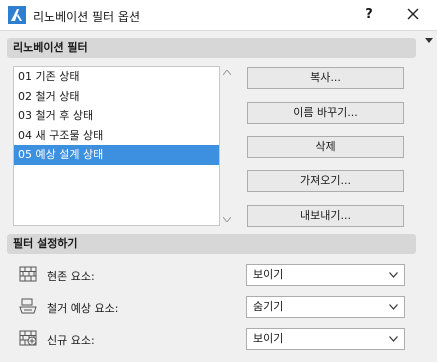 This screenshot has height=362, width=437. What do you see at coordinates (211, 48) in the screenshot?
I see `renovation-filters-header: 리노베이션 필터` at bounding box center [211, 48].